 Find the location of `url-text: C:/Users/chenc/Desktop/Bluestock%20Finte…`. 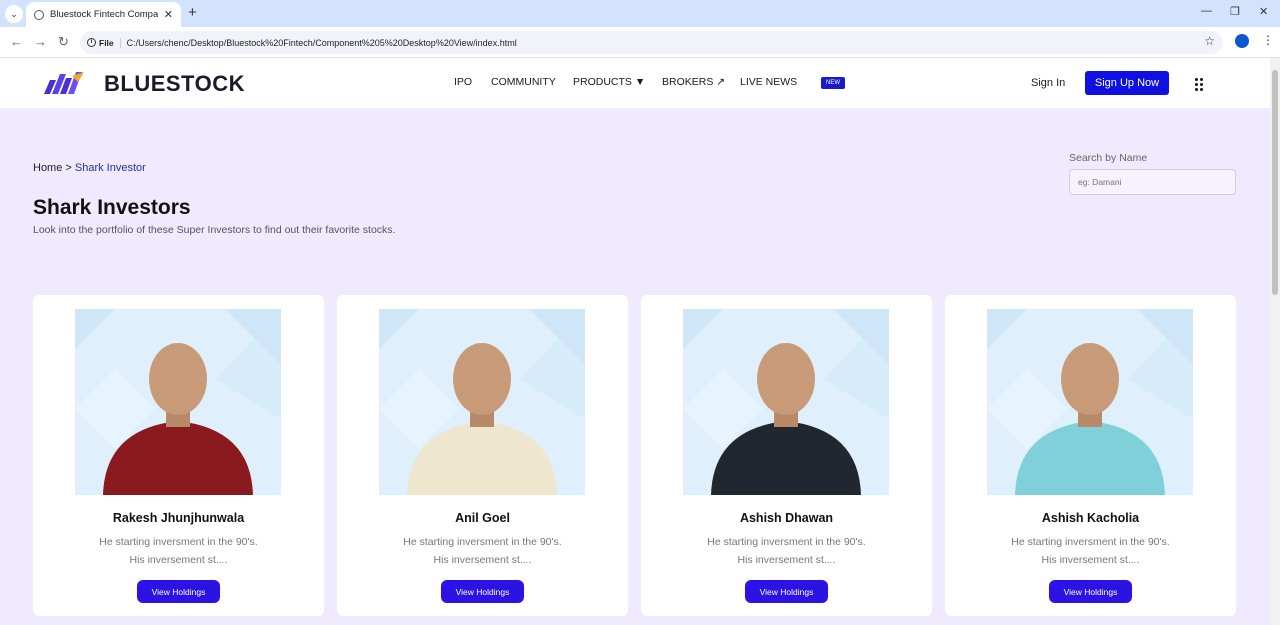

url-text: C:/Users/chenc/Desktop/Bluestock%20Finte… is located at coordinates (322, 43).